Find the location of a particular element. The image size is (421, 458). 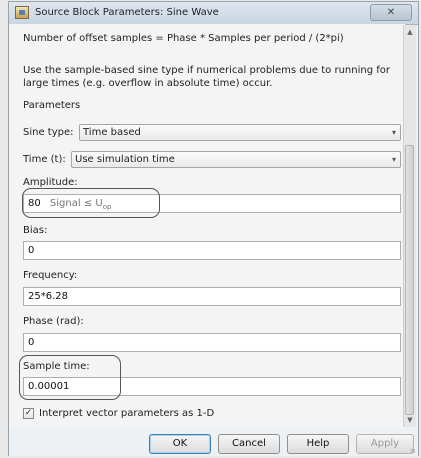

sine-type-label: Sine type: is located at coordinates (48, 132).